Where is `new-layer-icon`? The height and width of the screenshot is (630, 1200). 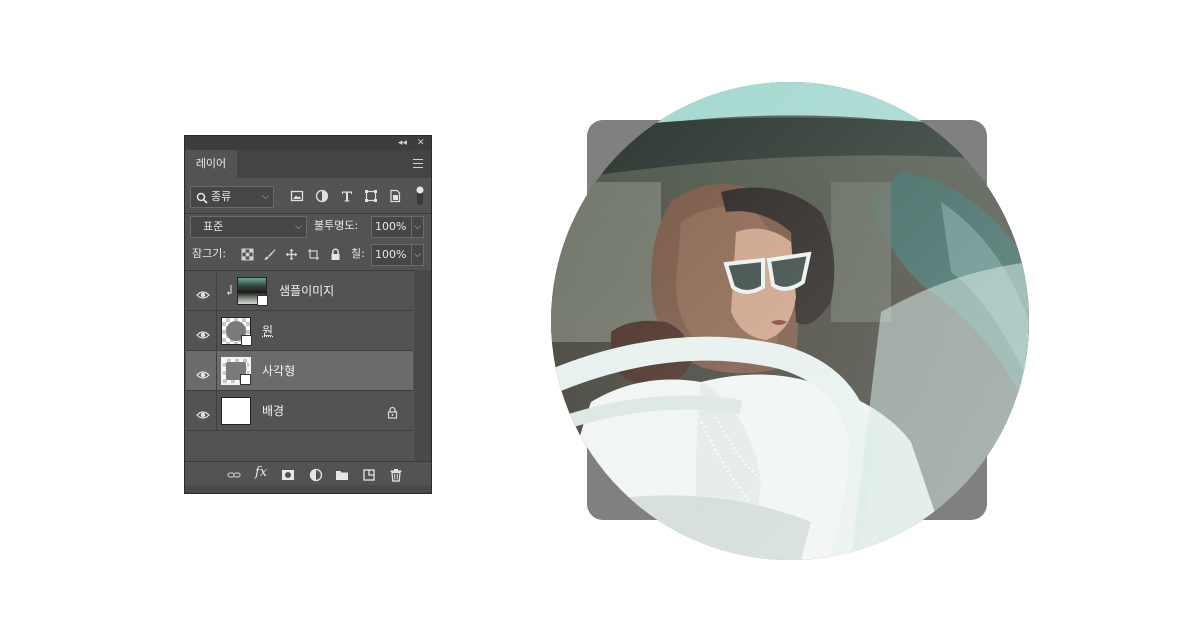
new-layer-icon is located at coordinates (369, 474).